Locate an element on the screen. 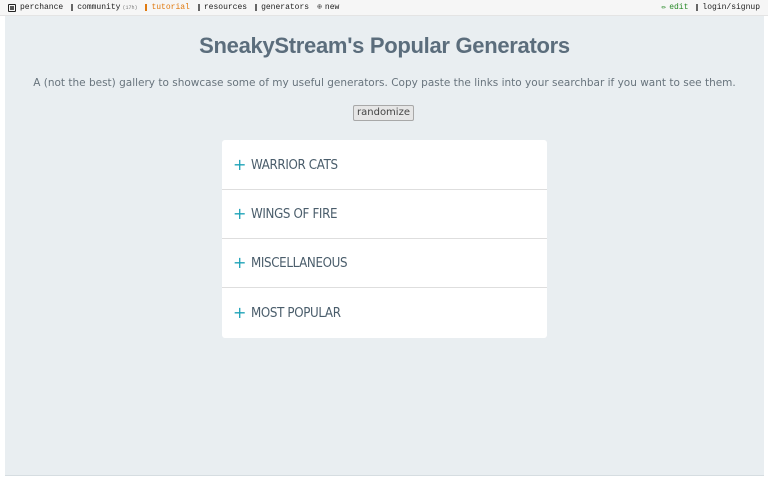 The width and height of the screenshot is (768, 480). die-icon is located at coordinates (12, 7).